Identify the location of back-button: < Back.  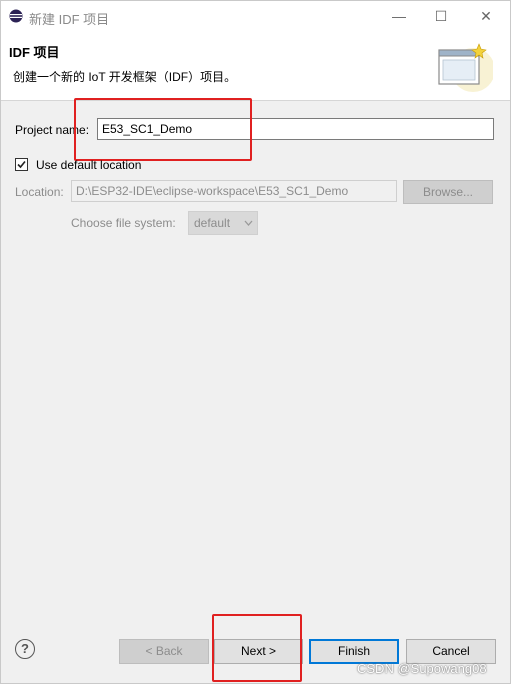
(164, 651).